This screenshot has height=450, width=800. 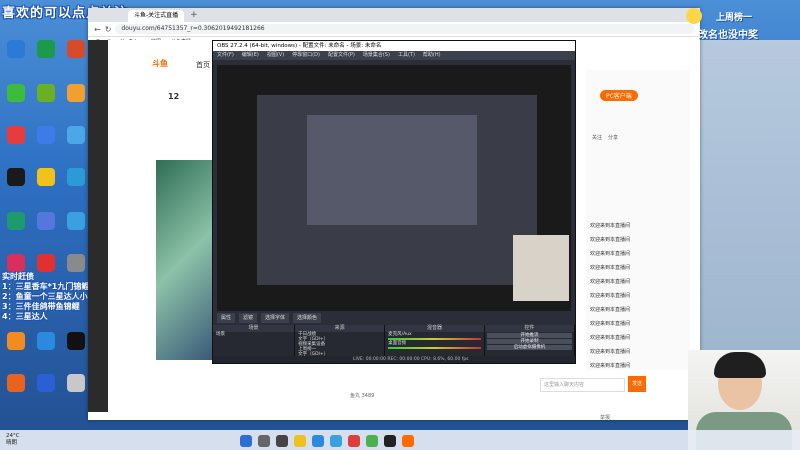 What do you see at coordinates (306, 55) in the screenshot?
I see `obs-menu-item: 停靠窗口(D)` at bounding box center [306, 55].